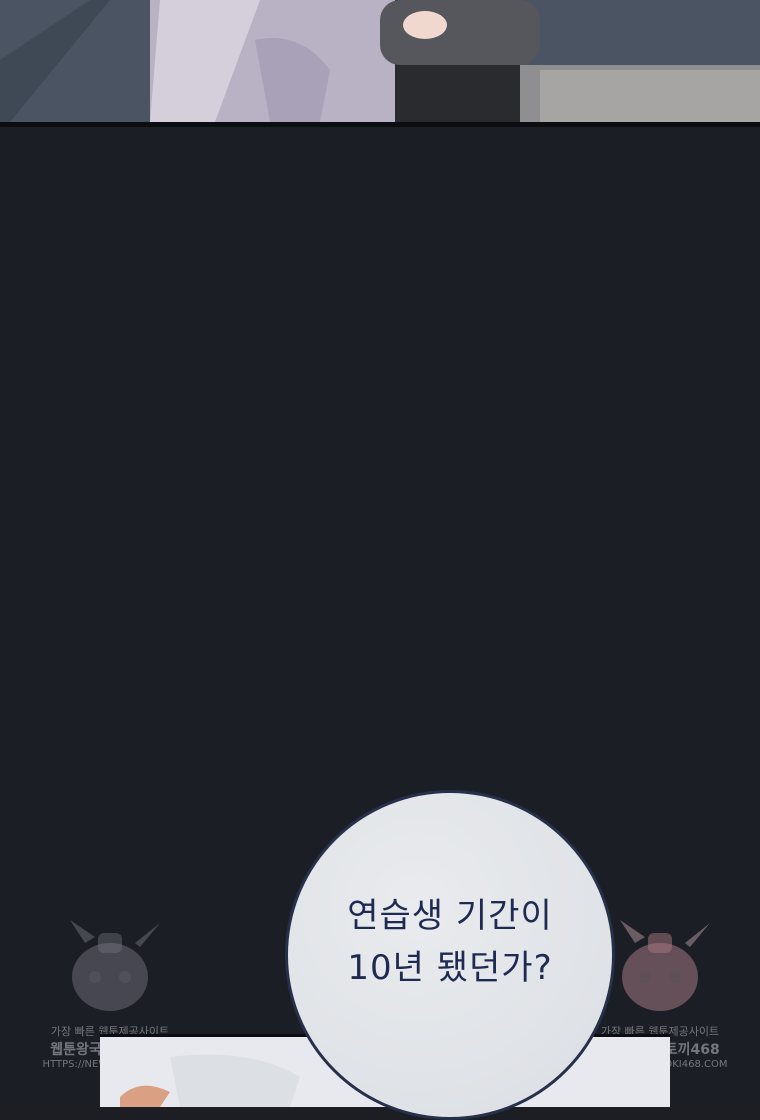 The image size is (760, 1120). I want to click on speech-line-2: 10년 됐던가?, so click(450, 968).